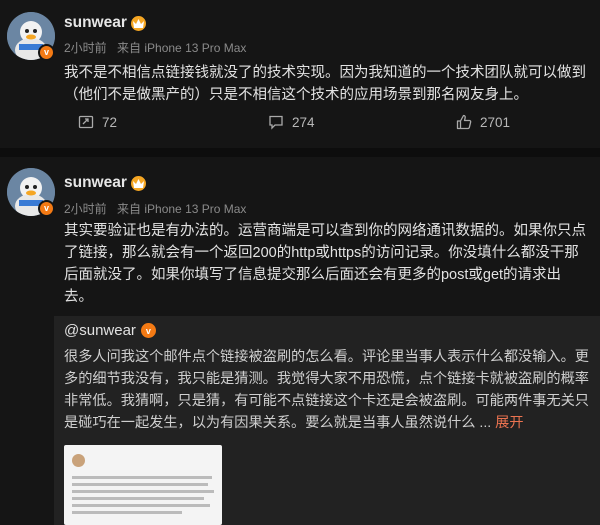 Image resolution: width=600 pixels, height=525 pixels. I want to click on thumbnail-text, so click(145, 499).